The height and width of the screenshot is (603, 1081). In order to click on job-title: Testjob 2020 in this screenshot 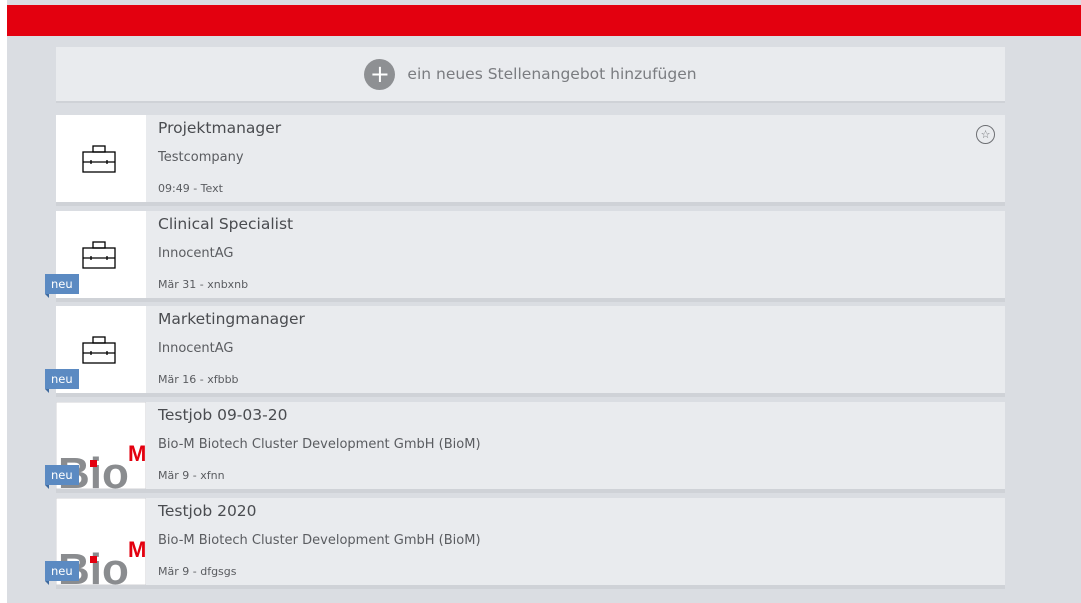, I will do `click(207, 511)`.